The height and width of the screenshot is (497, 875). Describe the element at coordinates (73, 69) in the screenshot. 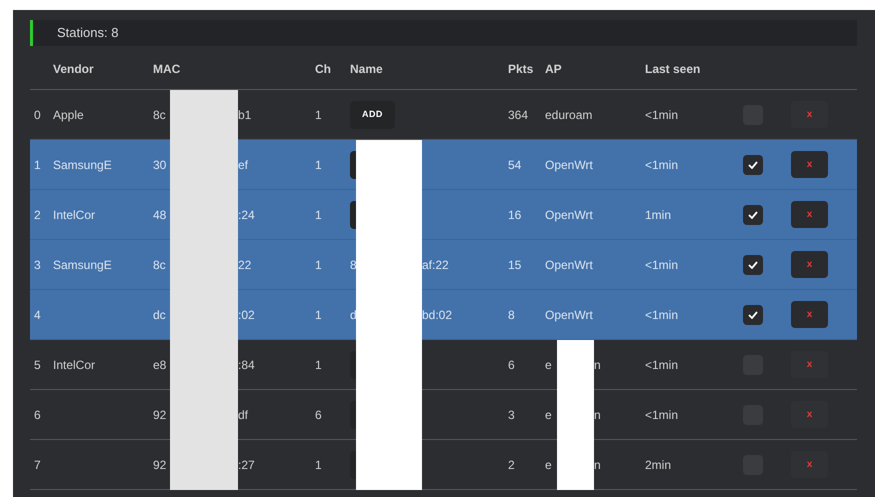

I see `column-header: Vendor` at that location.